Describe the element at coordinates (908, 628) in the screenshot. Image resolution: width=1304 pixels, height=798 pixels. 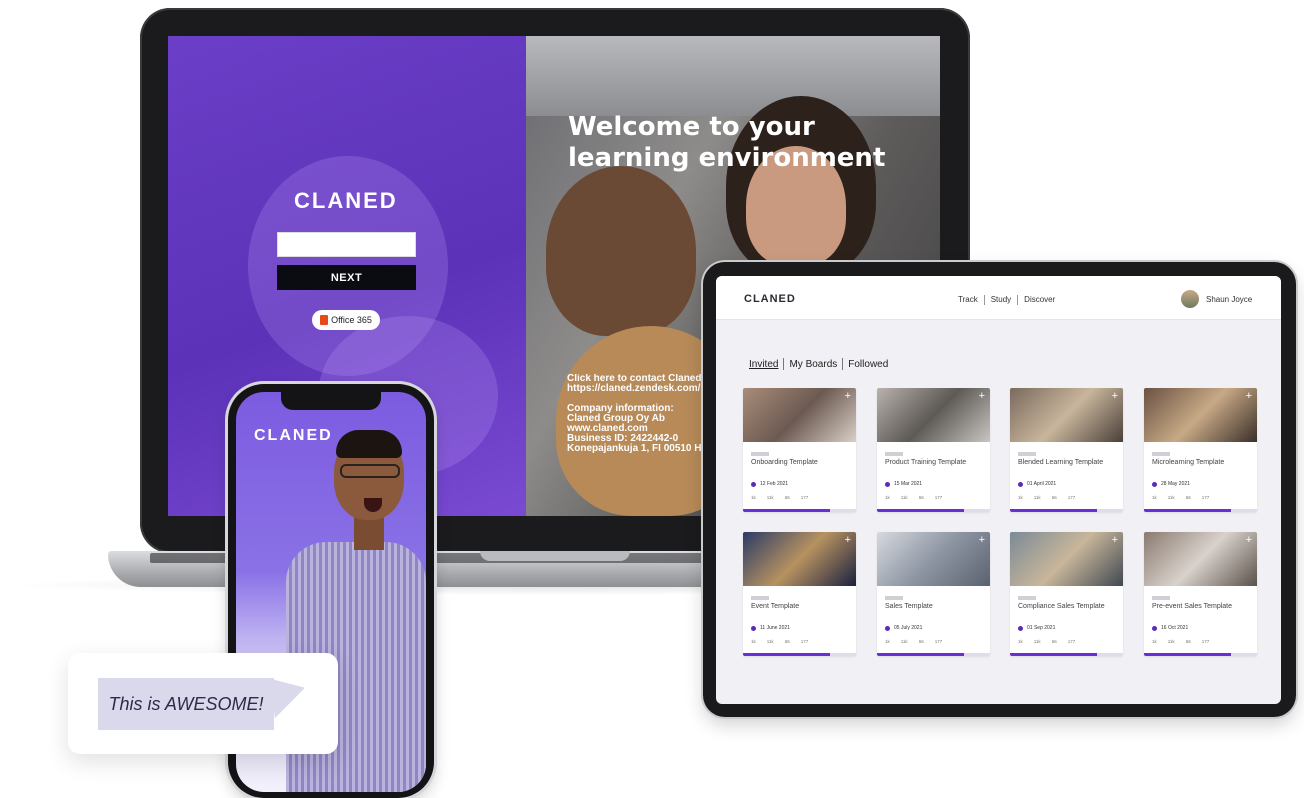
I see `card-date: 05 July 2021` at that location.